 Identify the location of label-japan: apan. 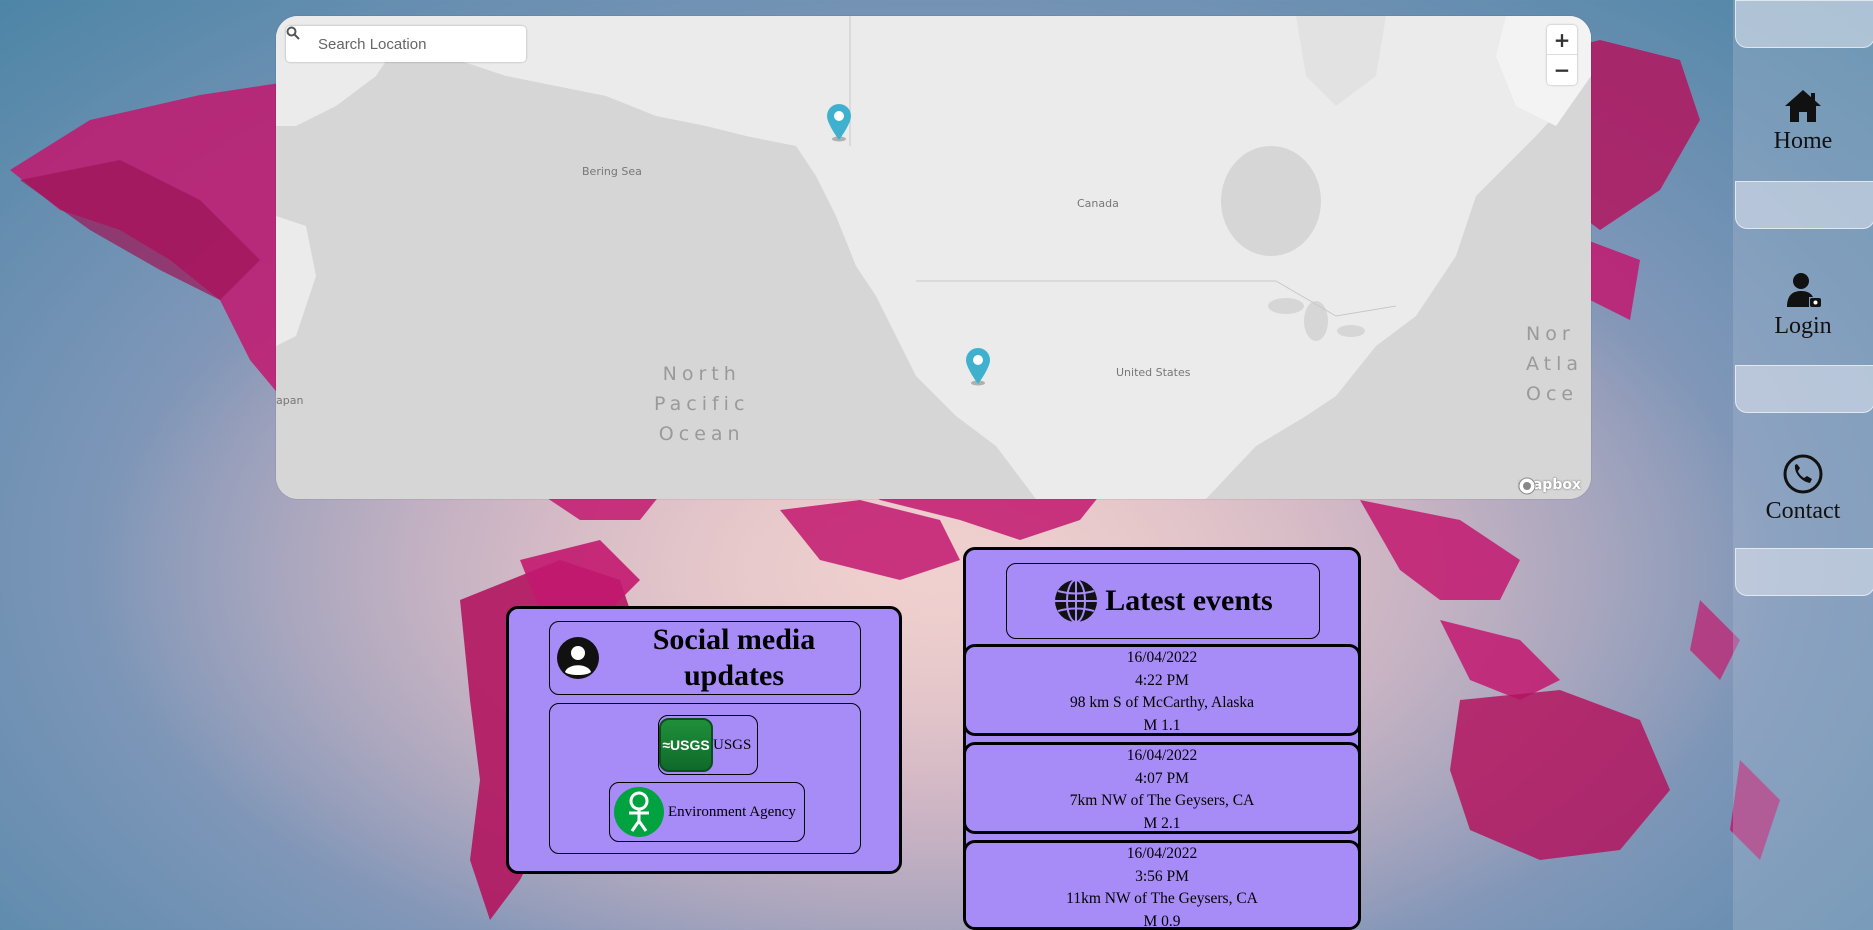
(290, 400).